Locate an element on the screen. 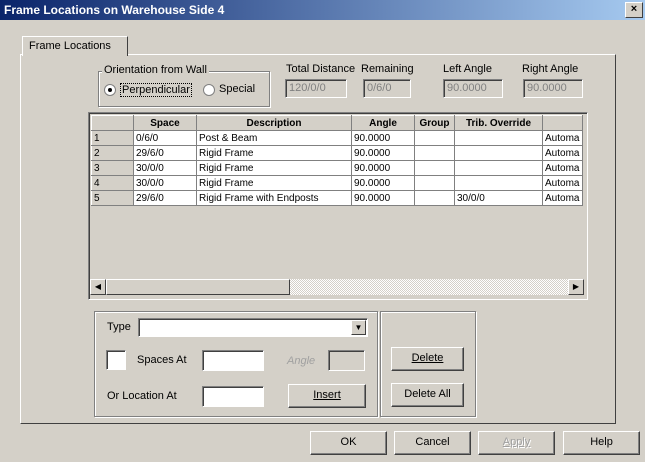 Image resolution: width=645 pixels, height=462 pixels. description-cell: Post & Beam is located at coordinates (274, 138).